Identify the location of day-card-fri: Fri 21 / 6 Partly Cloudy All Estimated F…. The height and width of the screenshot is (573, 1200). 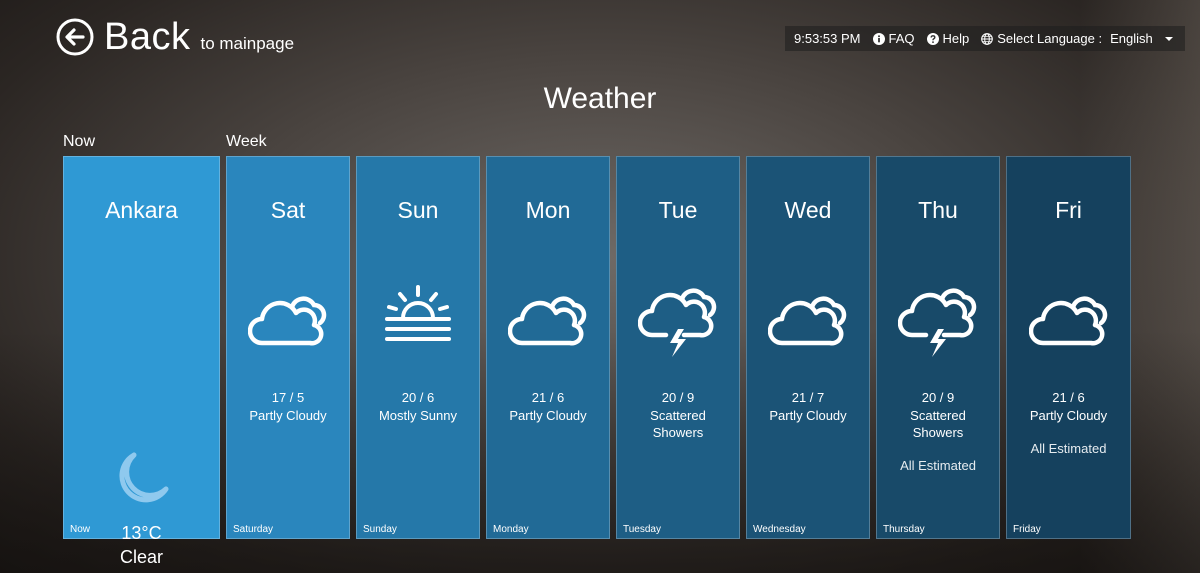
(1068, 347).